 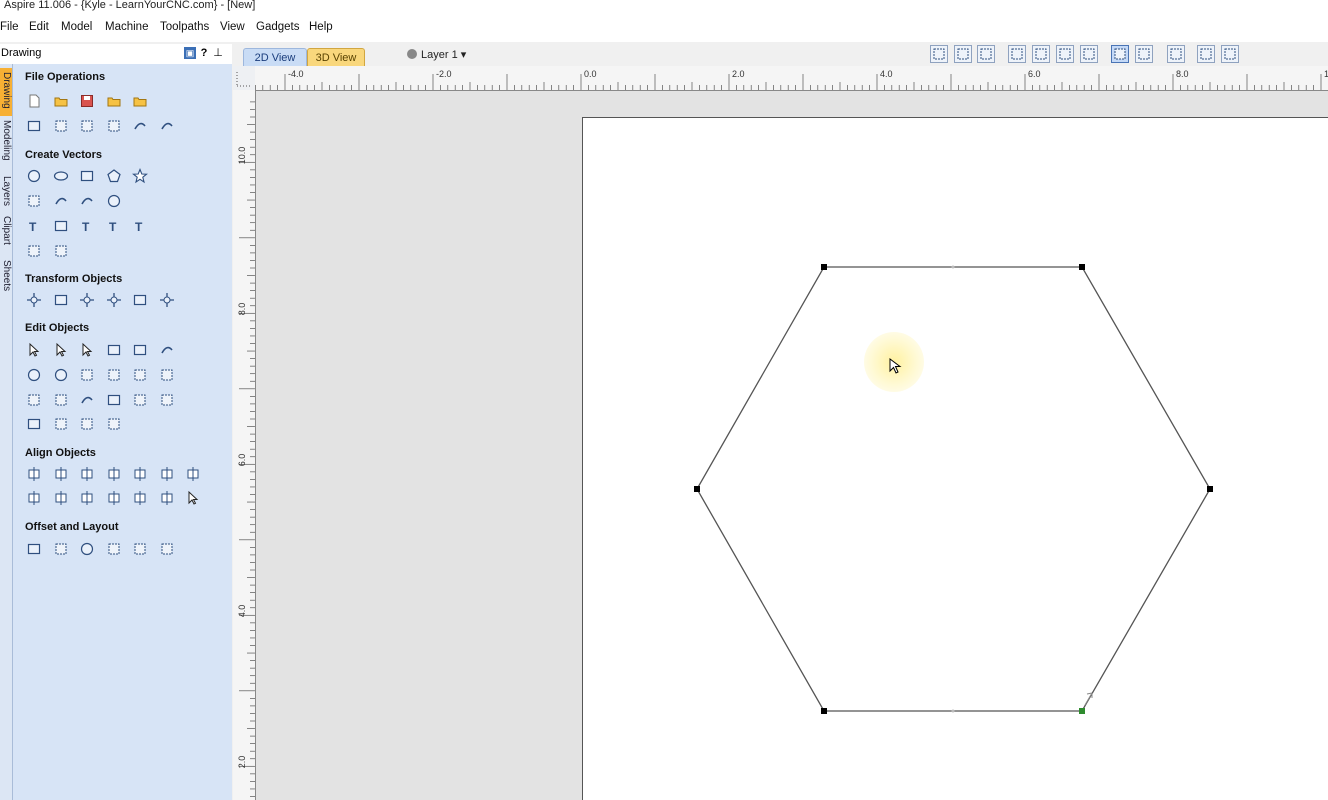 I want to click on import-bitmap-icon, so click(x=140, y=101).